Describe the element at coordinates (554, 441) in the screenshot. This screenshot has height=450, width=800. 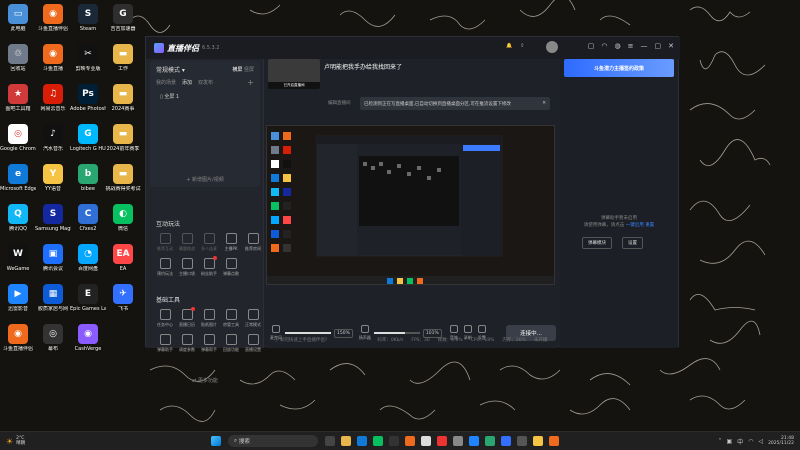
I see `douyu2-icon` at that location.